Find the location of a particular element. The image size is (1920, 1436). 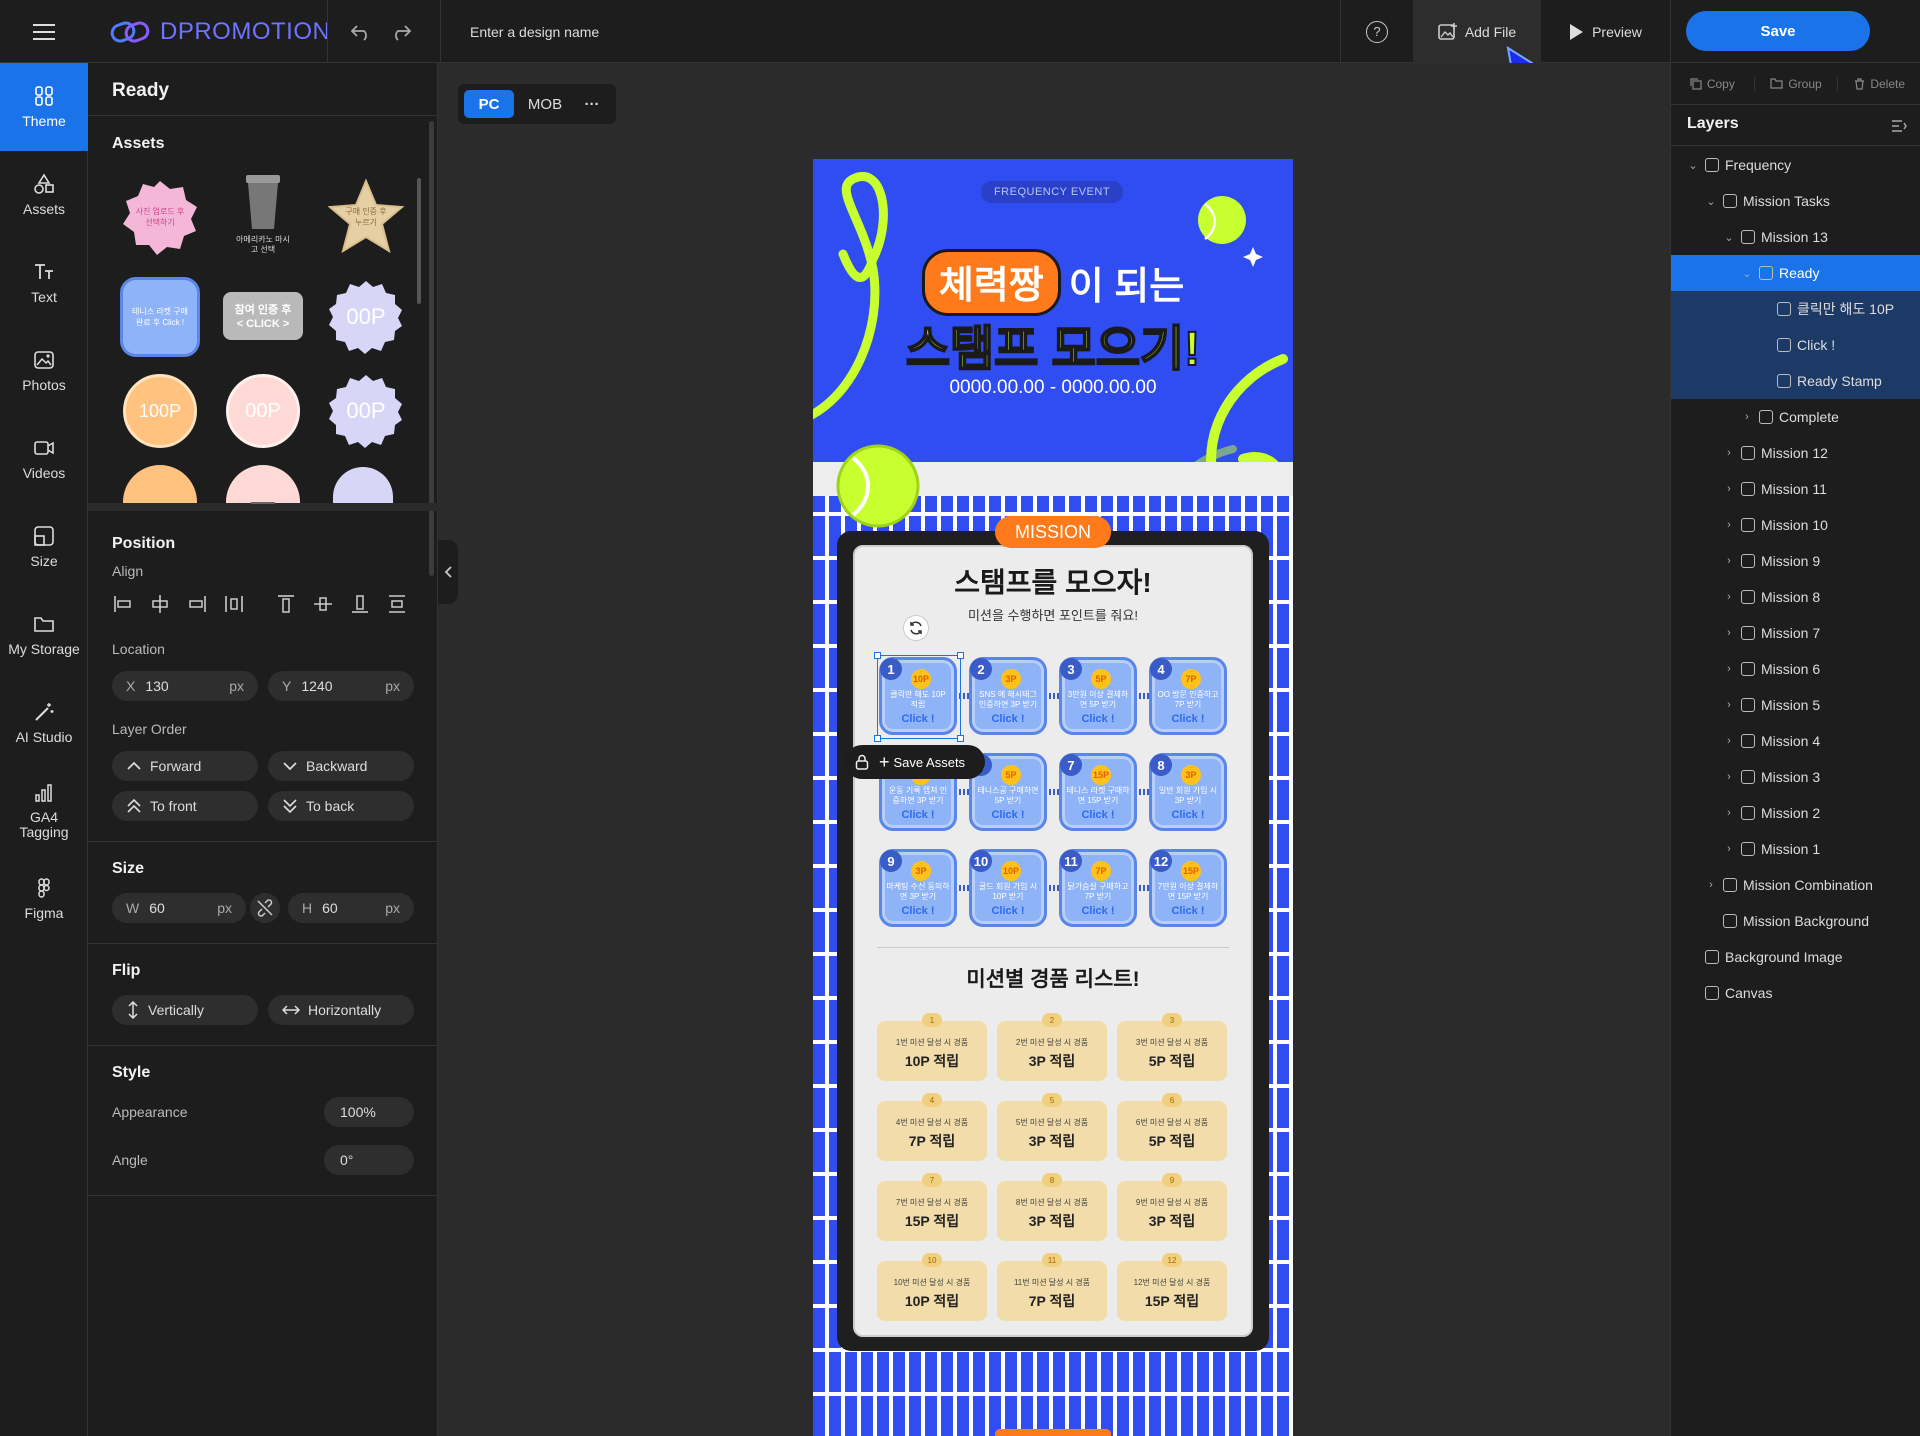

nav-videos: Videos is located at coordinates (44, 459).